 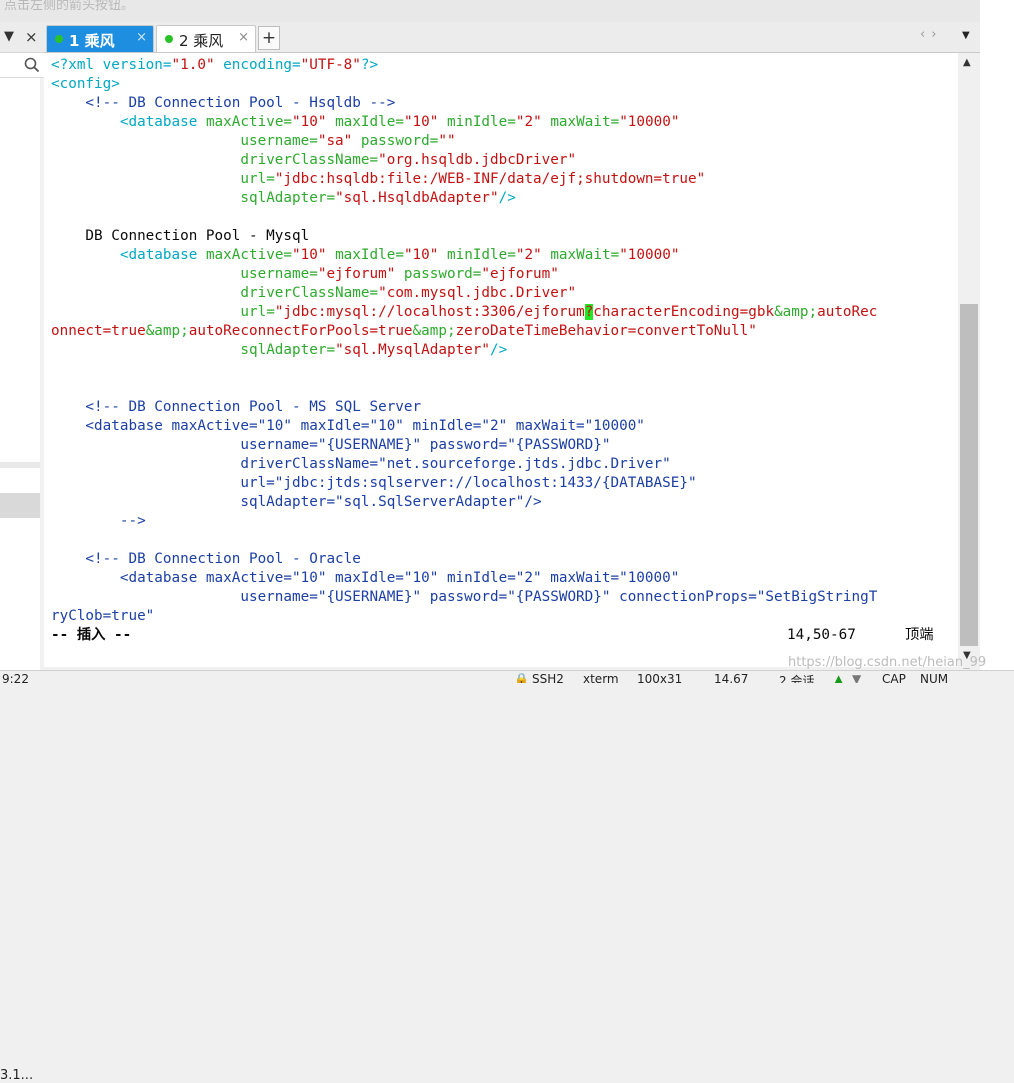 I want to click on status-protocol: SSH2, so click(x=548, y=677).